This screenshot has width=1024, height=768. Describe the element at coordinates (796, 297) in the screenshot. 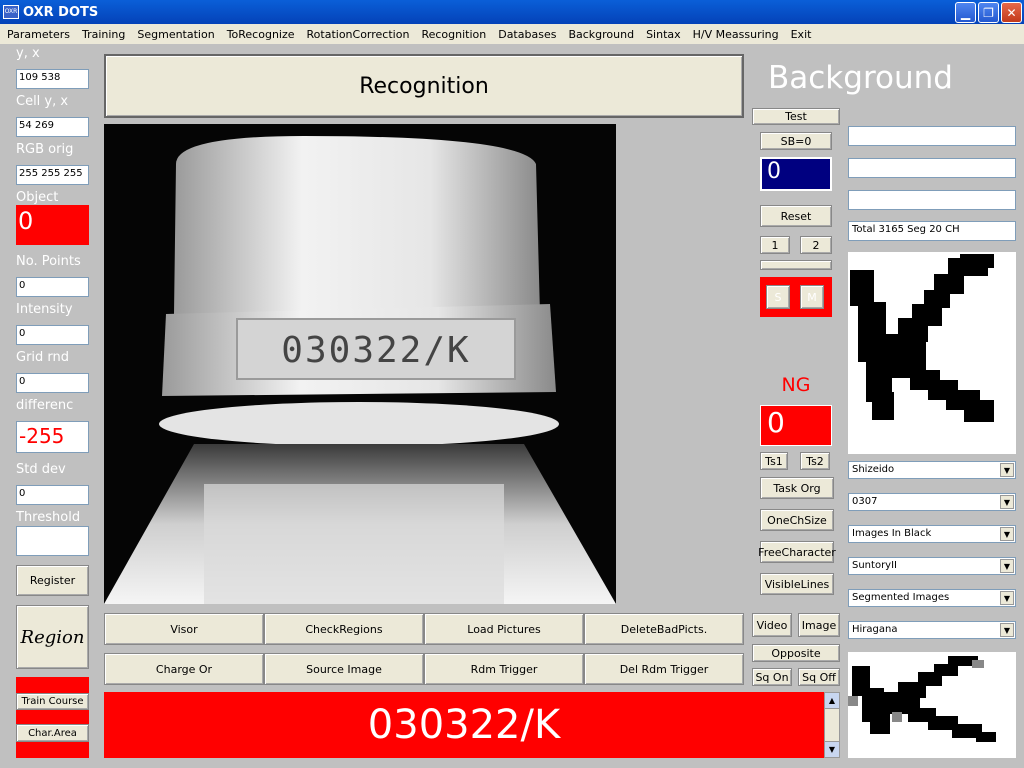

I see `sm-panel: S M` at that location.